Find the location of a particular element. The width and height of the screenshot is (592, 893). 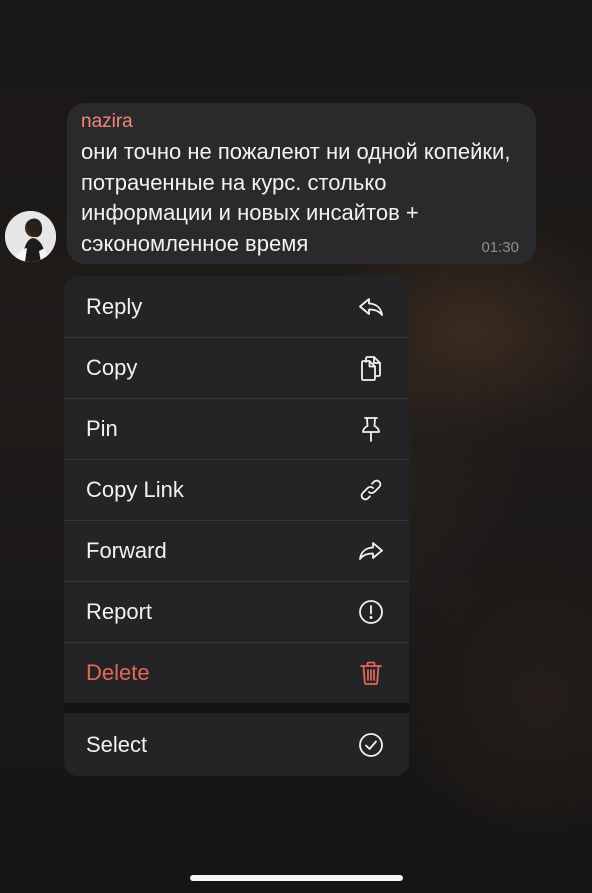

menu-item-pin: Pin is located at coordinates (236, 428).